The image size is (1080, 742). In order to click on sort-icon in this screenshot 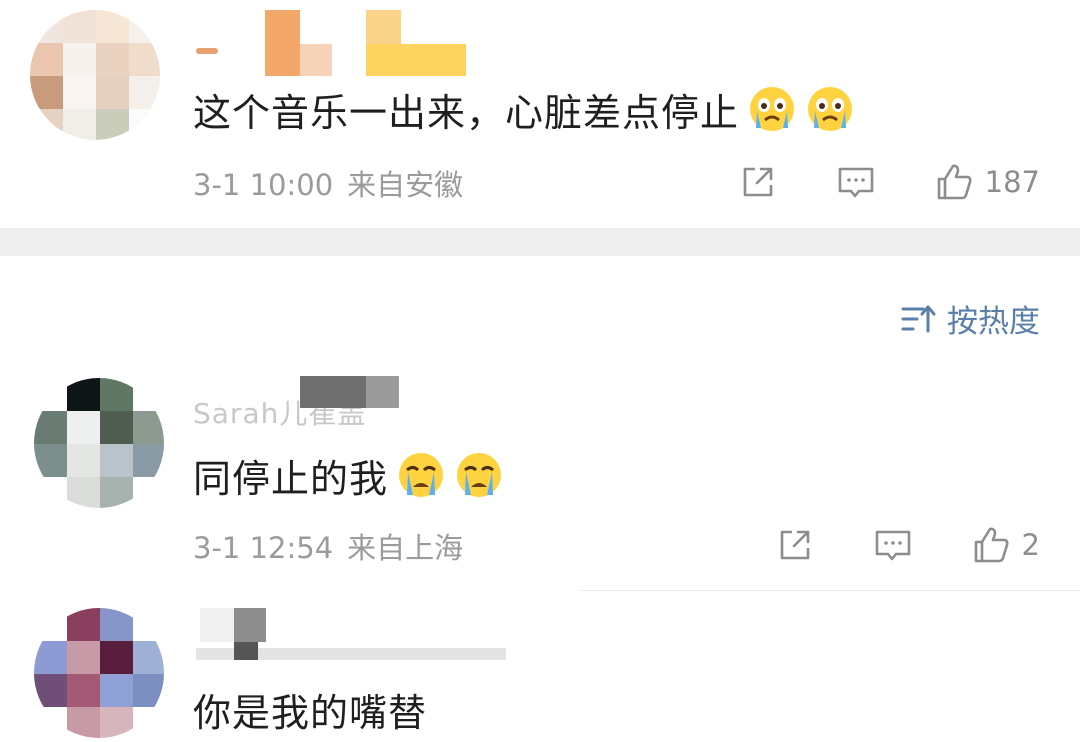, I will do `click(918, 318)`.